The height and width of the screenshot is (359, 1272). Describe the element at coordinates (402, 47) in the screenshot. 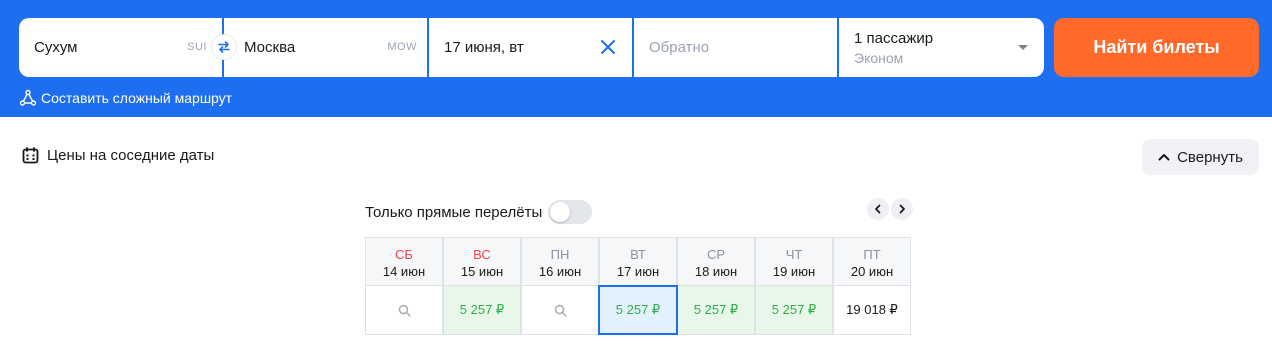

I see `destination-code: MOW` at that location.